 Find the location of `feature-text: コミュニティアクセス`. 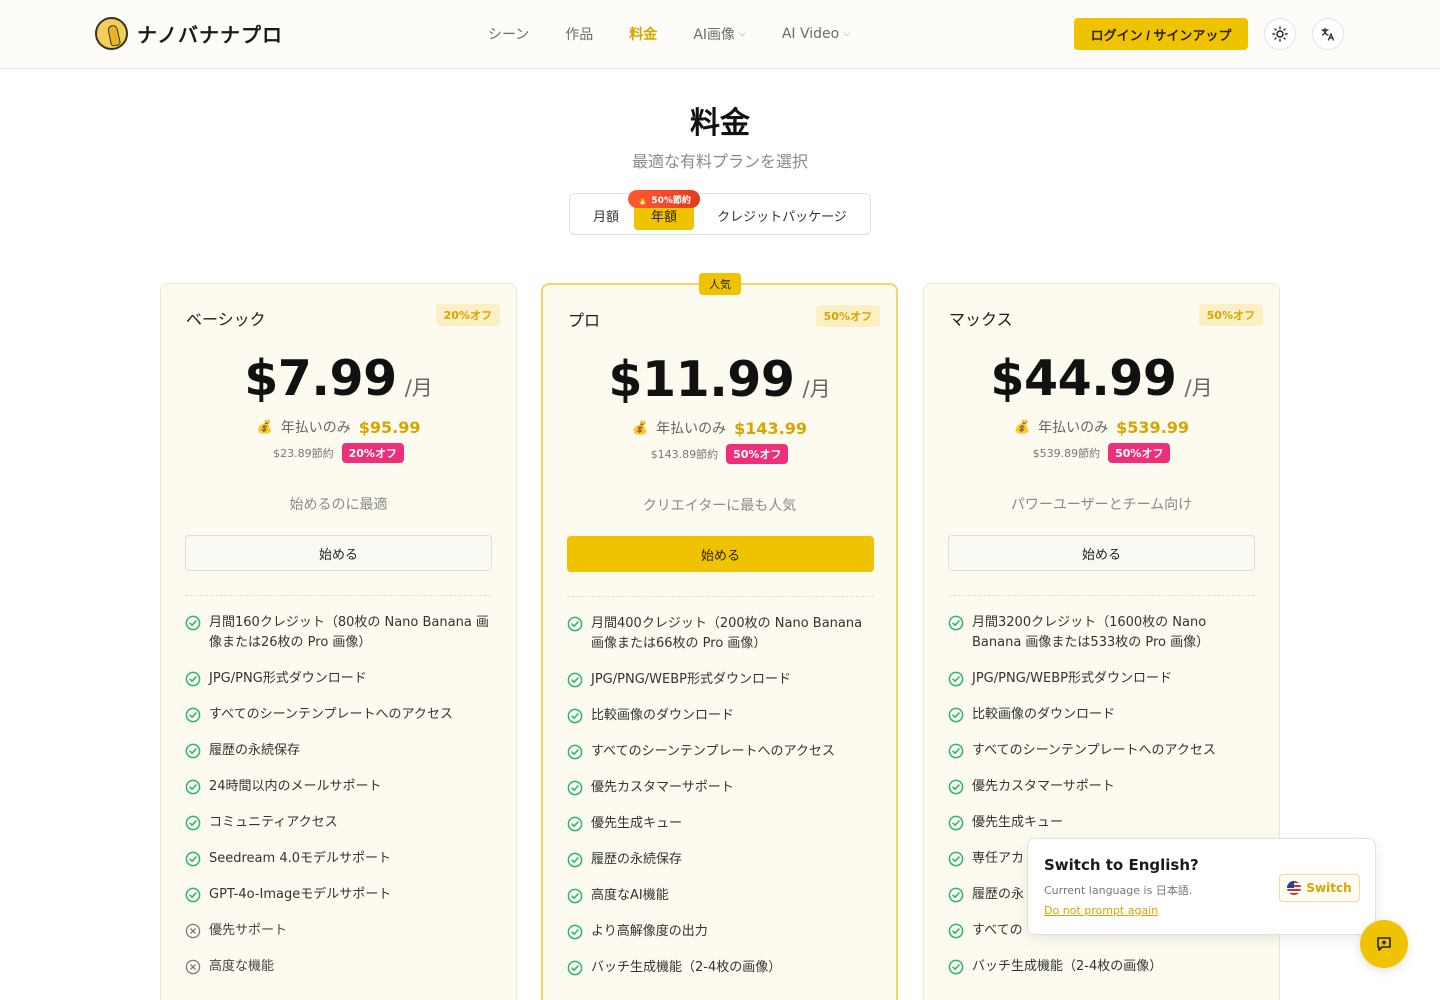

feature-text: コミュニティアクセス is located at coordinates (273, 822).